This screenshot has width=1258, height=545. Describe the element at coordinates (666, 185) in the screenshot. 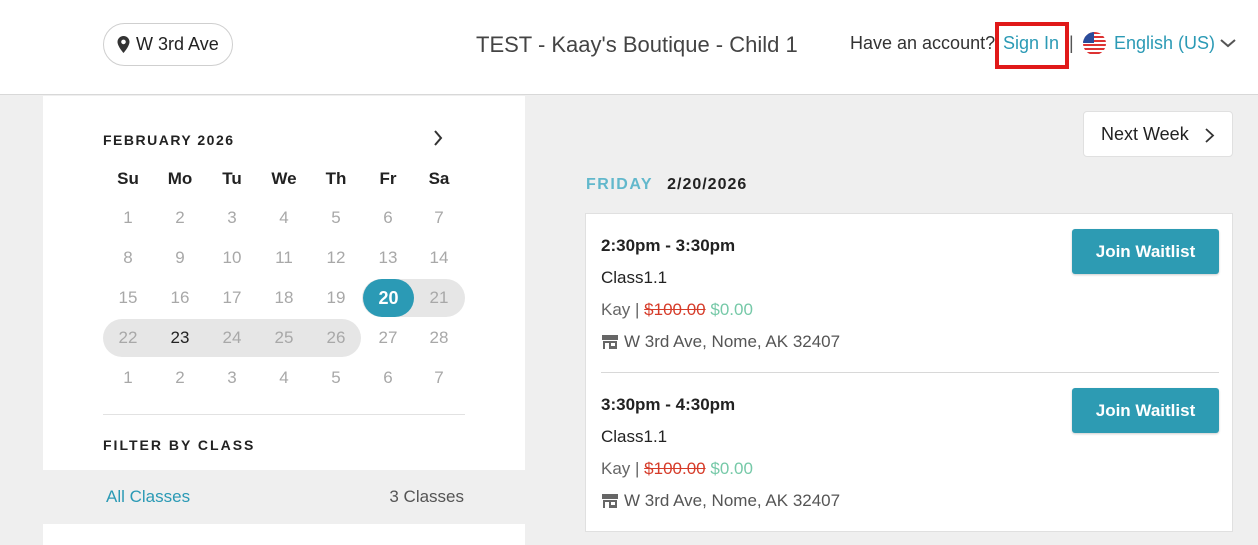

I see `day-heading: FRIDAY 2/20/2026` at that location.